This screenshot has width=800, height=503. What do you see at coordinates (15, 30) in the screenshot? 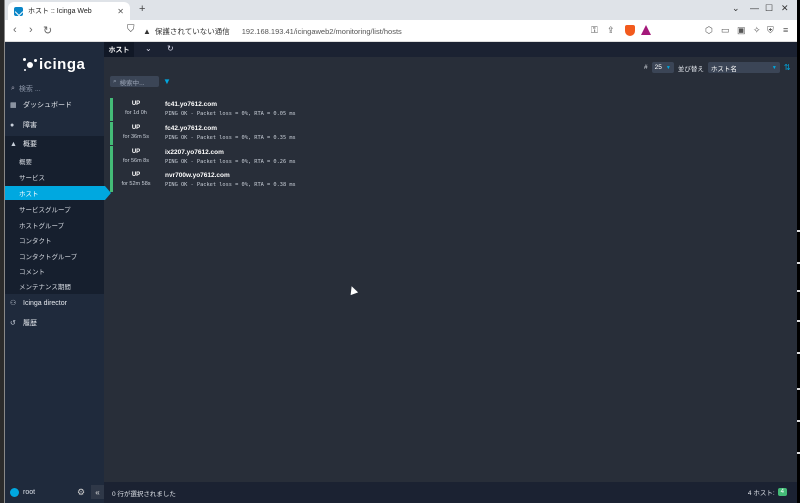
I see `back-icon: ‹` at bounding box center [15, 30].